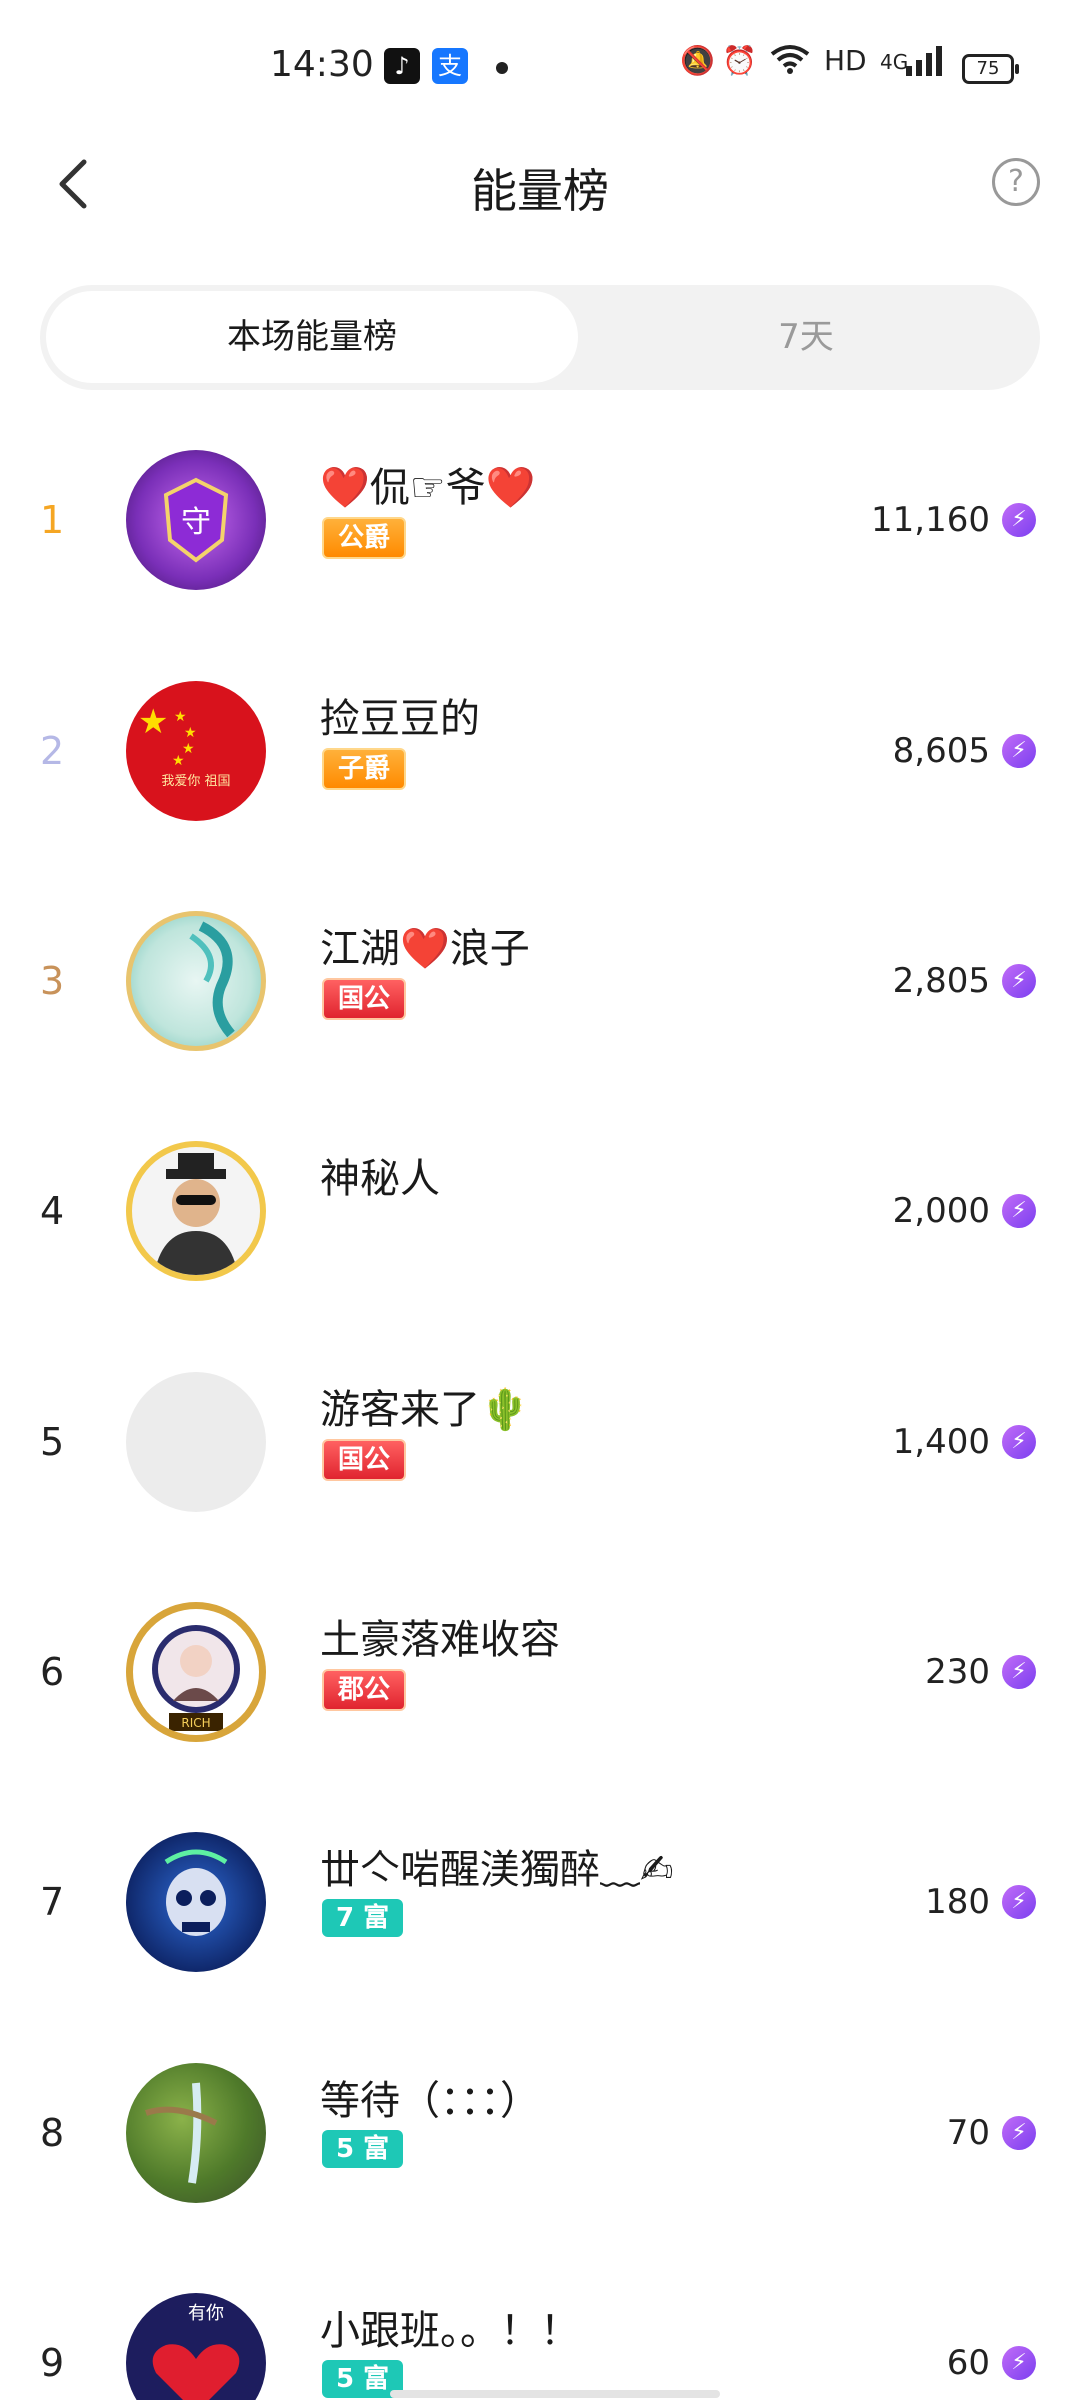 This screenshot has height=2400, width=1080. I want to click on rank-number: 5, so click(52, 1442).